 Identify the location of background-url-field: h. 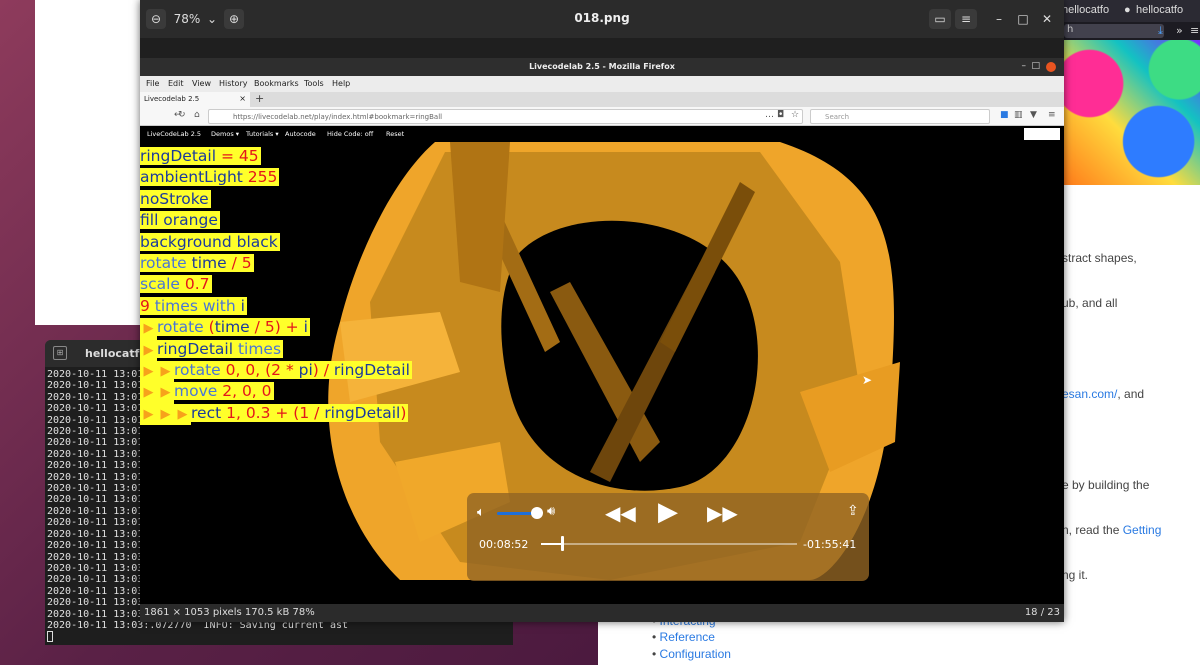
(1114, 31).